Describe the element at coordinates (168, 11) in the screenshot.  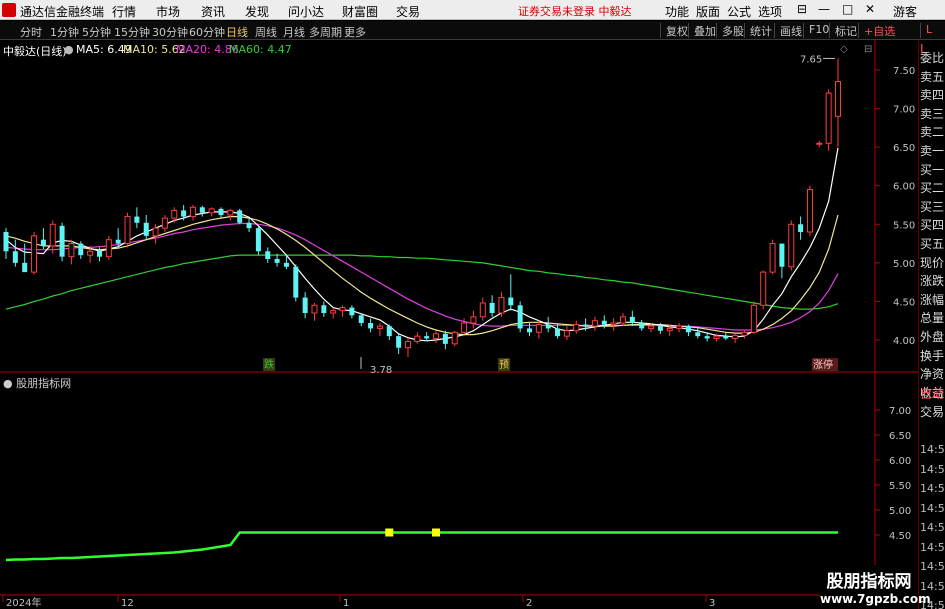
I see `menu-item-market: 市场` at that location.